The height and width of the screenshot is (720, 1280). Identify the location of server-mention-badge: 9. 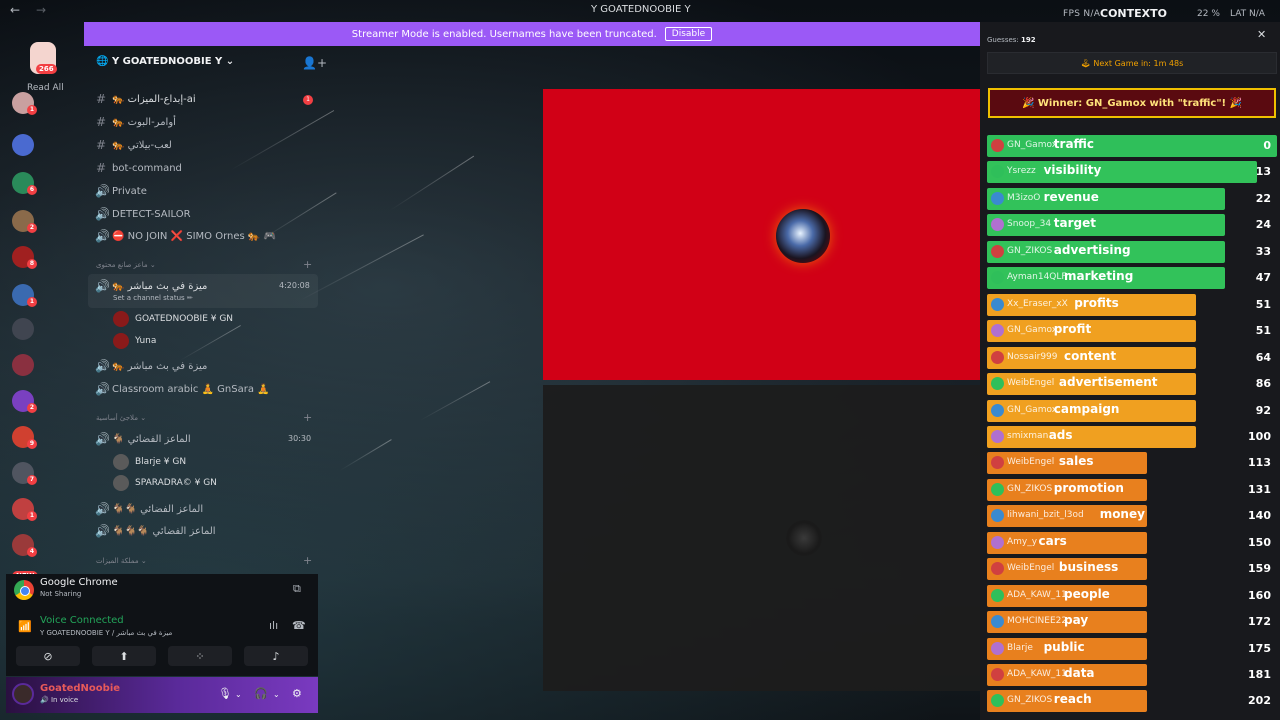
(32, 444).